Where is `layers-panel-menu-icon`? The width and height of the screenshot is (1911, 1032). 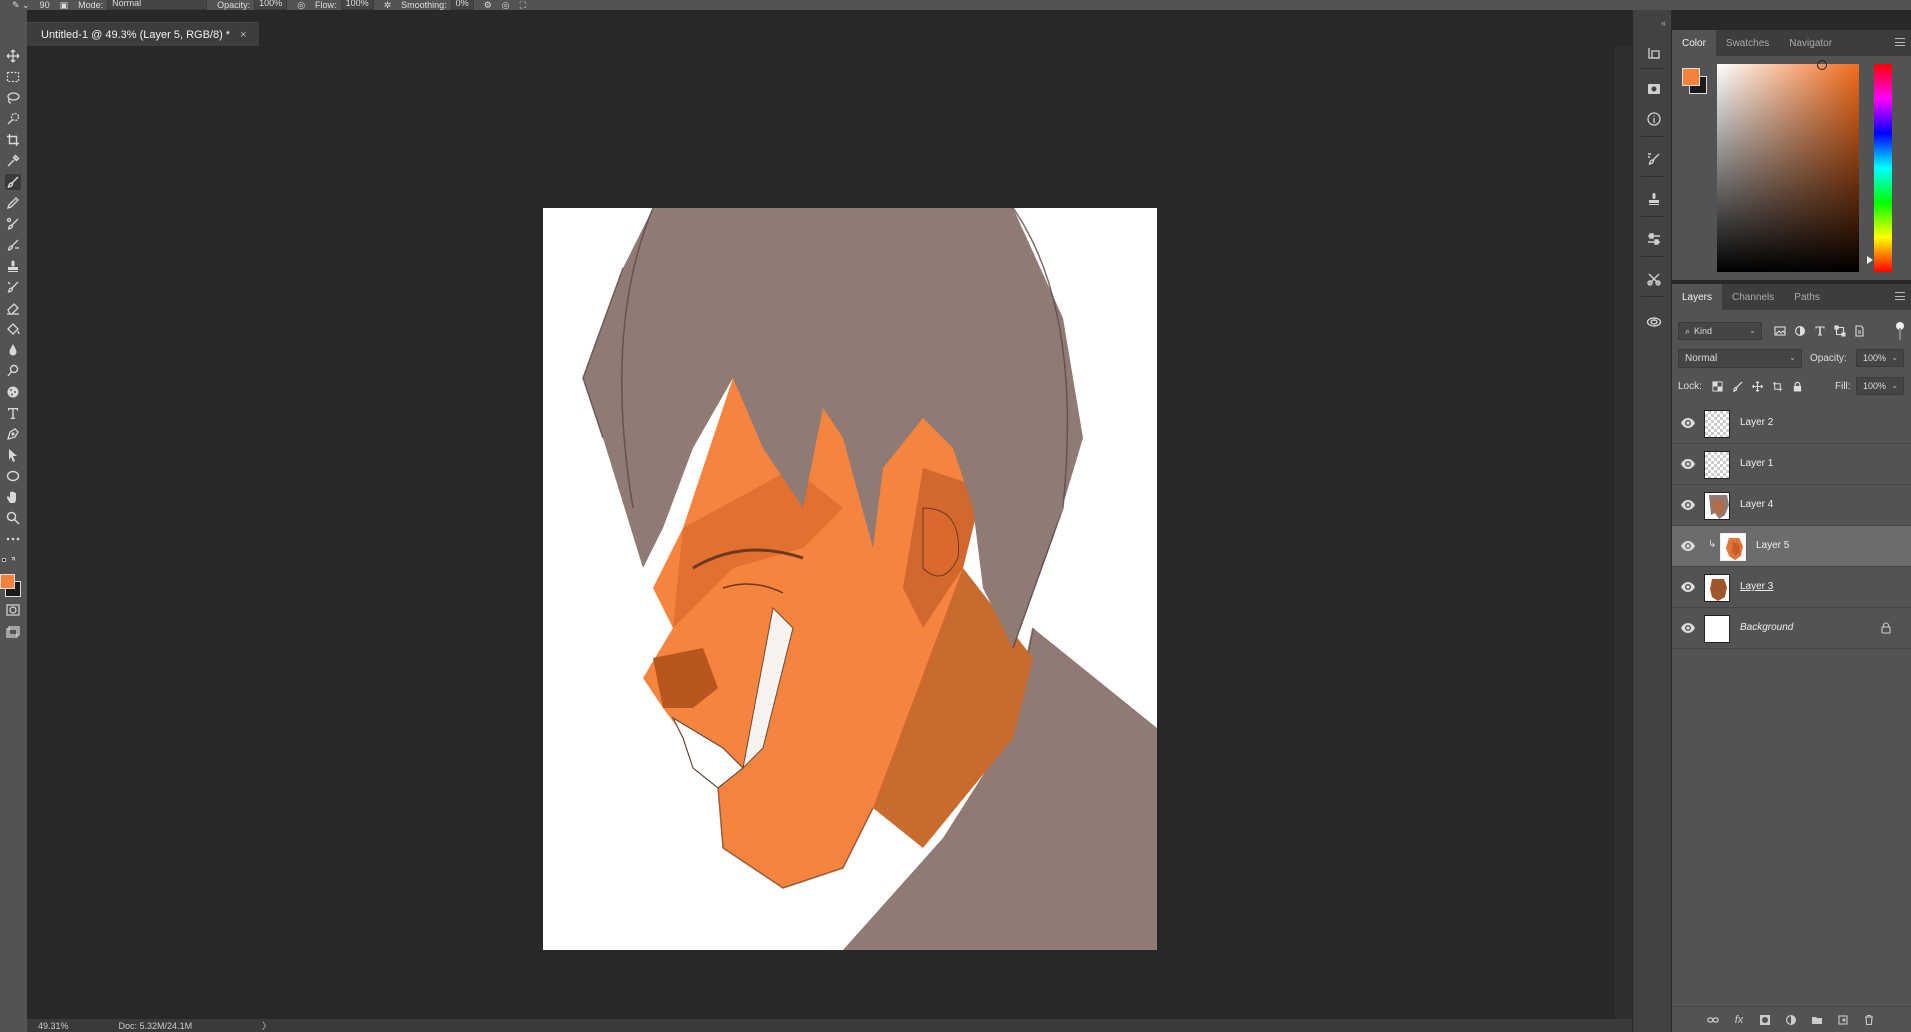
layers-panel-menu-icon is located at coordinates (1900, 296).